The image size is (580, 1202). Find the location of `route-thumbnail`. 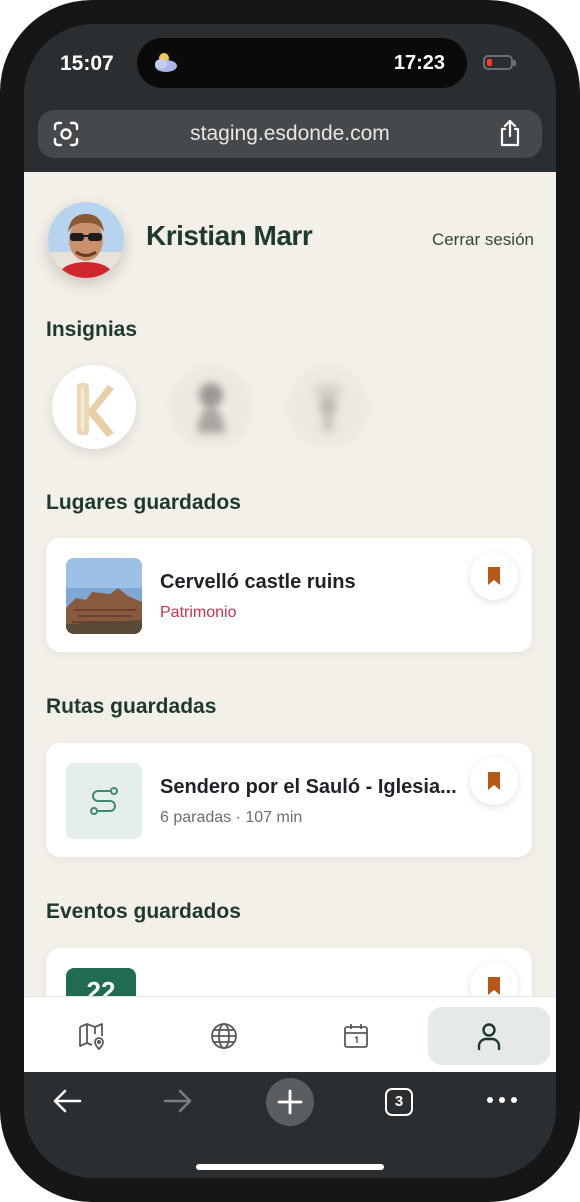

route-thumbnail is located at coordinates (104, 801).